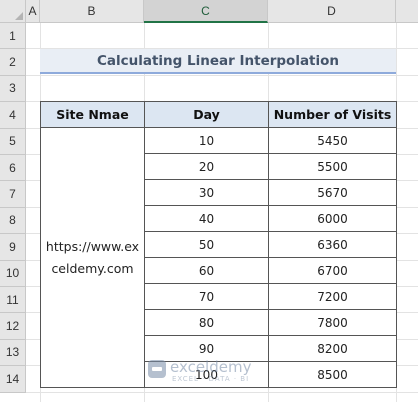  I want to click on row-header: 8, so click(13, 221).